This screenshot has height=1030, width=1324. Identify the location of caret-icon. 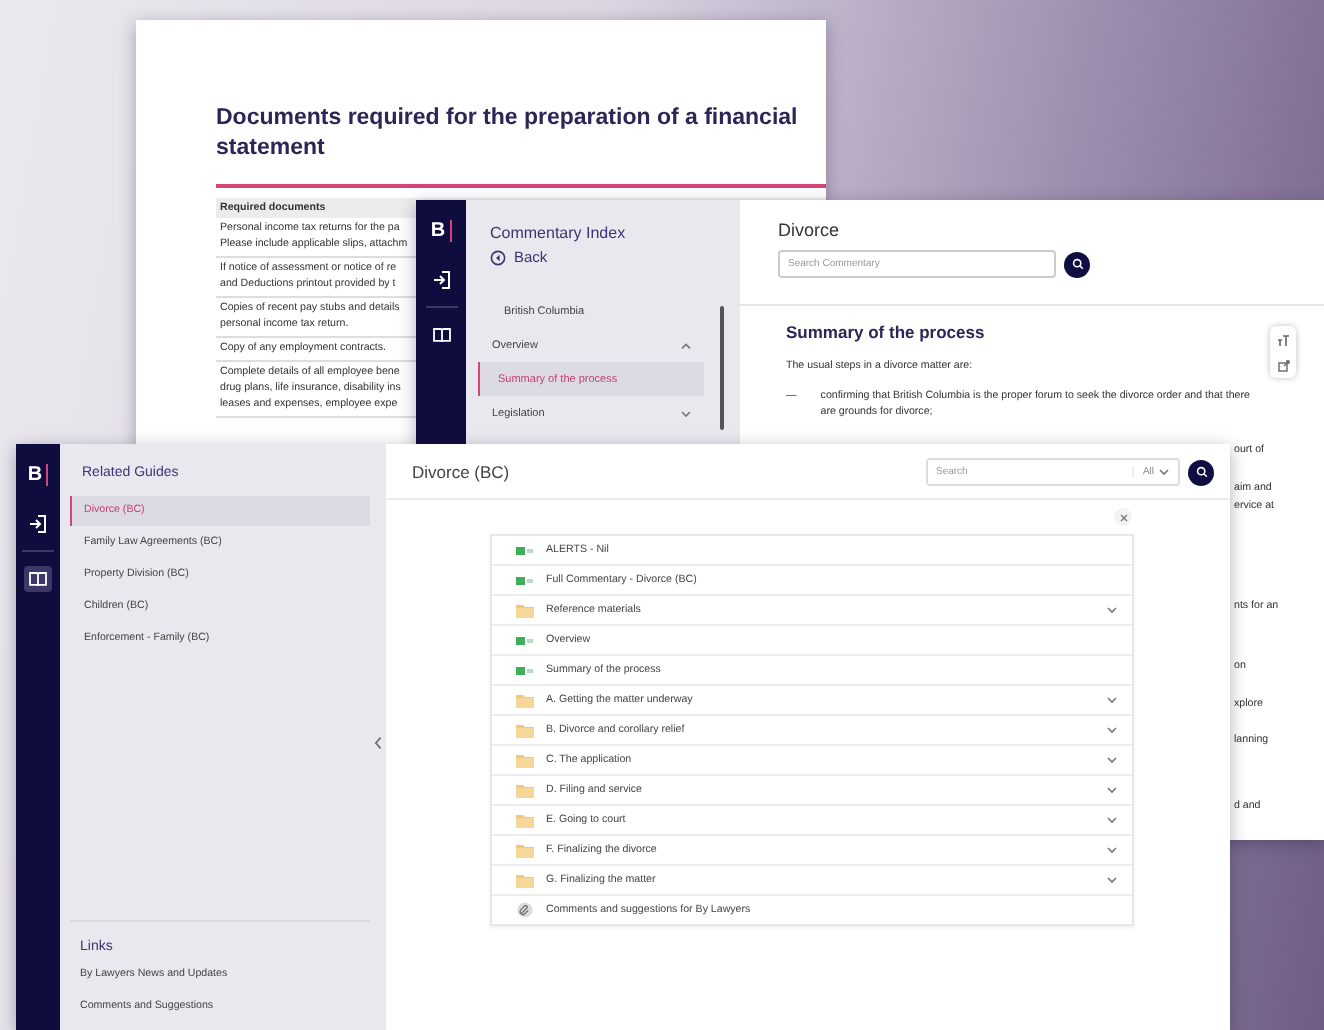
(1164, 472).